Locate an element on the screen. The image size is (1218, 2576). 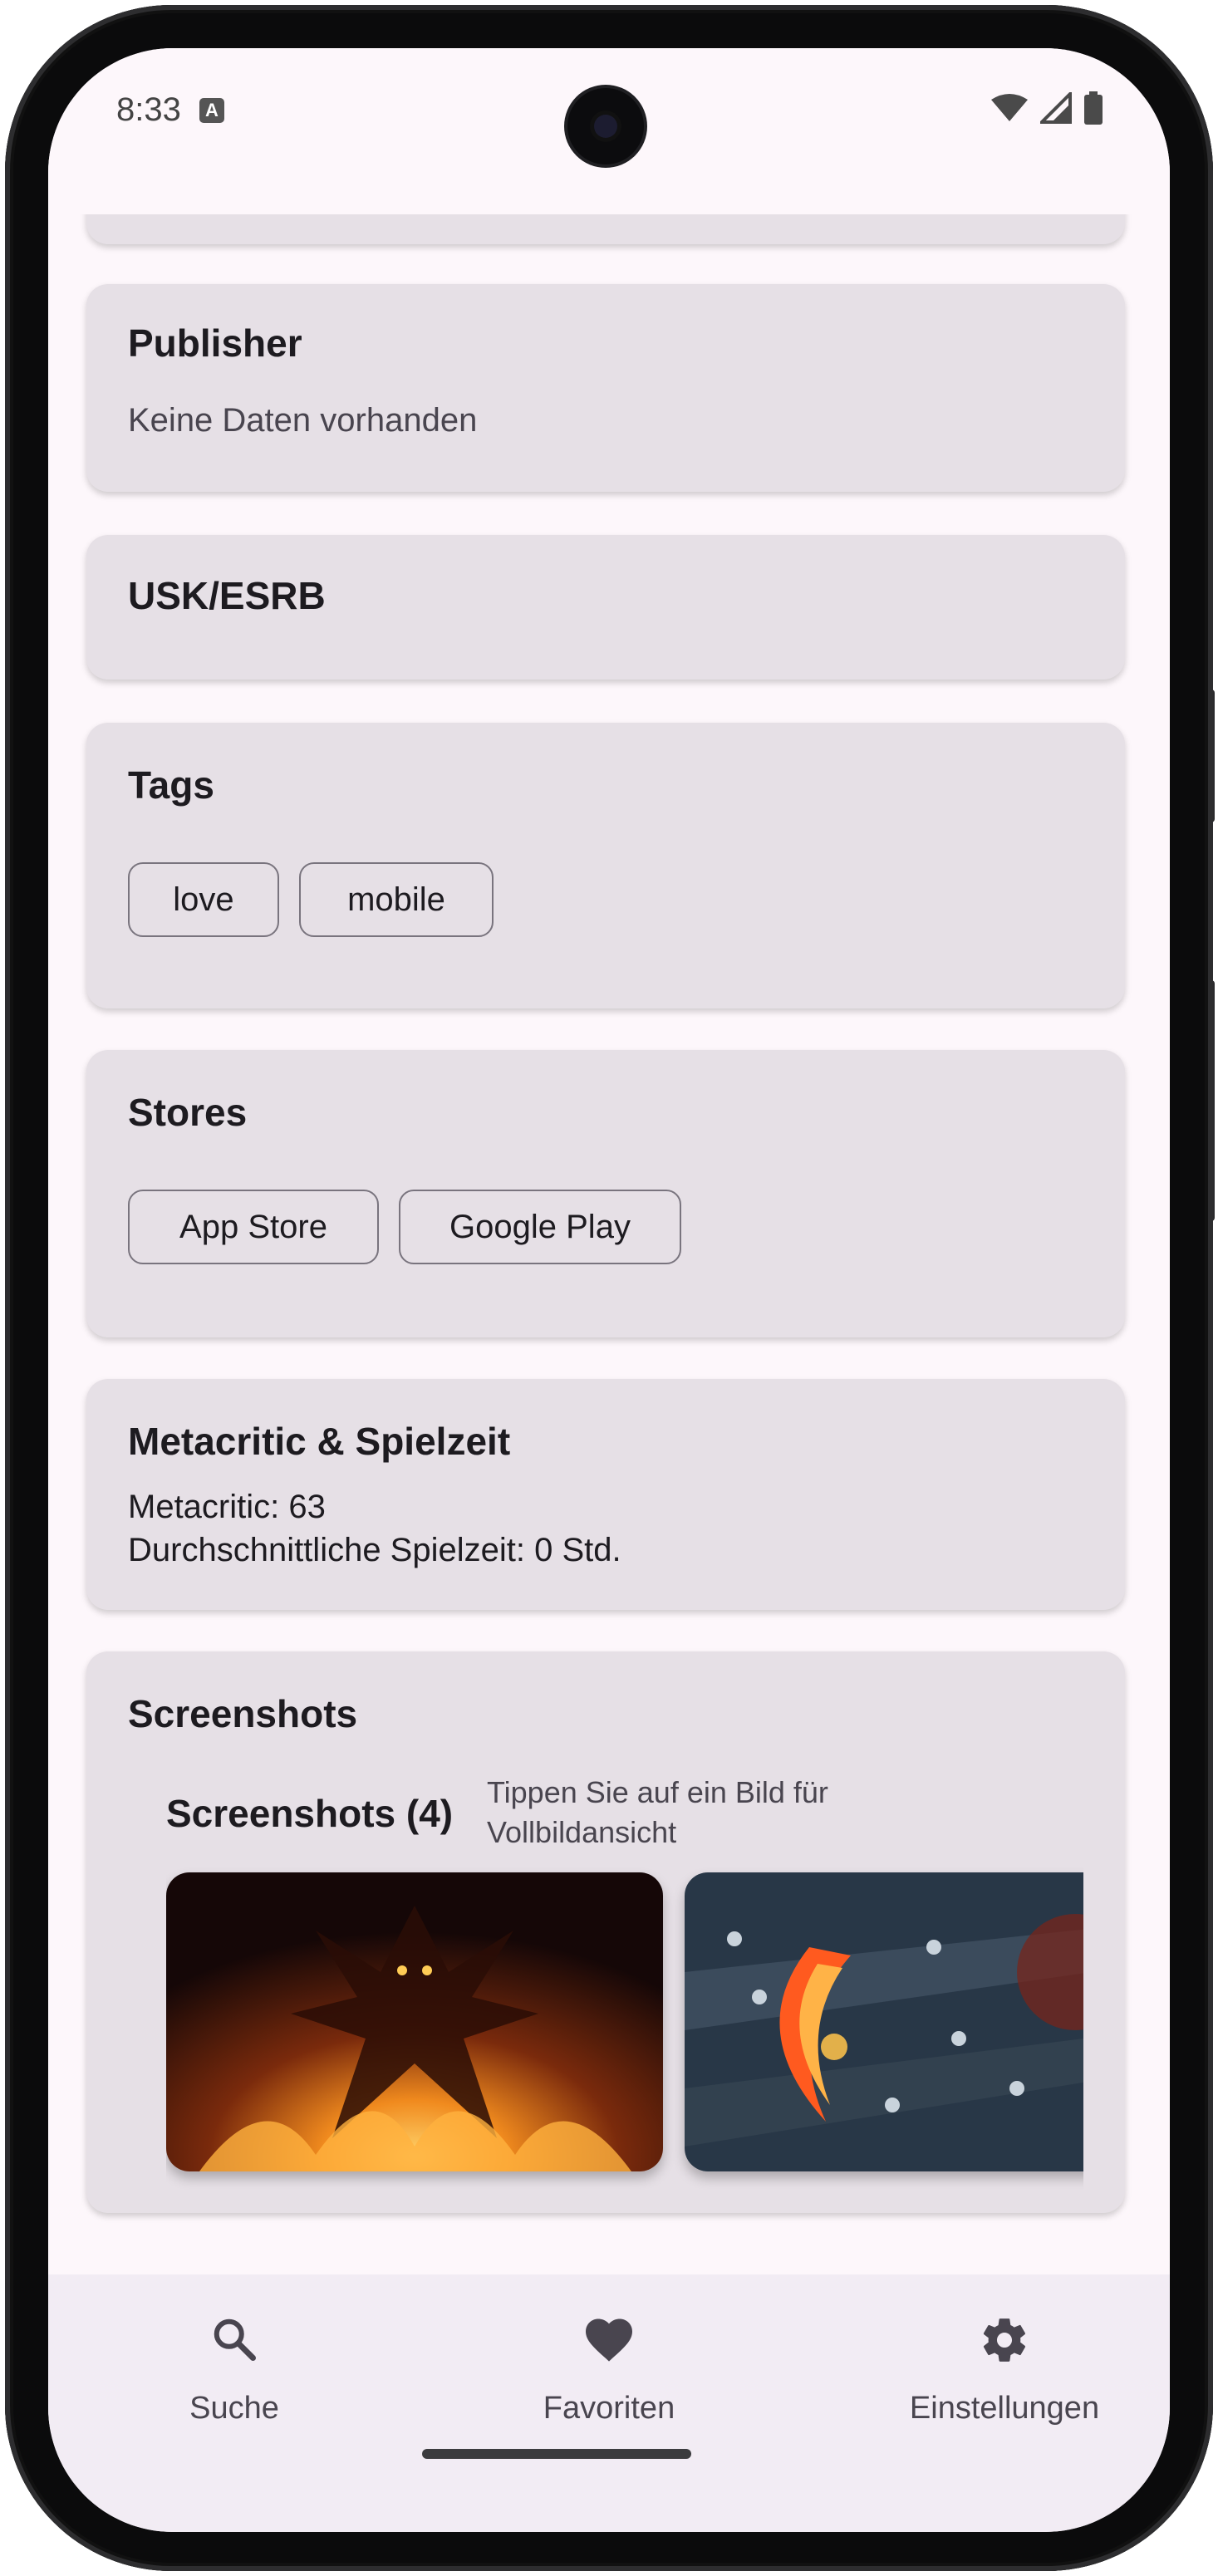
battery-icon is located at coordinates (1093, 108).